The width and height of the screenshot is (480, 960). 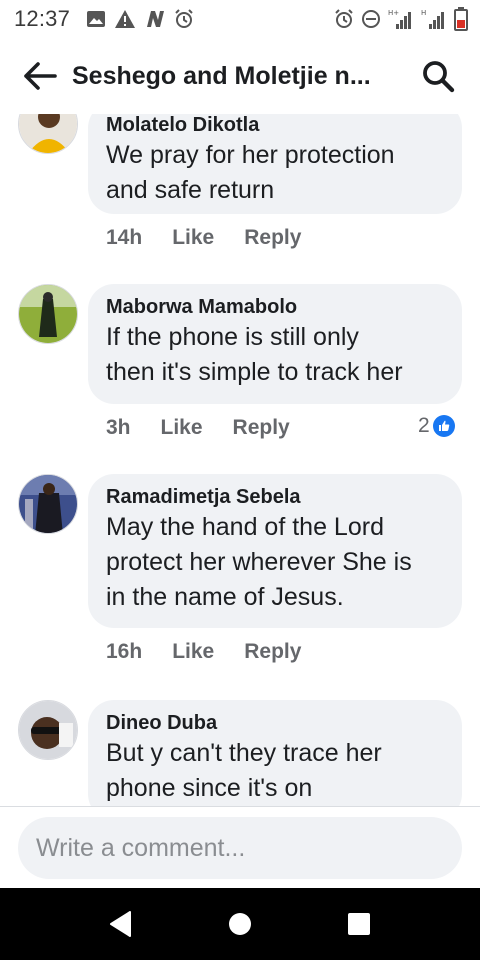 I want to click on search-button, so click(x=438, y=76).